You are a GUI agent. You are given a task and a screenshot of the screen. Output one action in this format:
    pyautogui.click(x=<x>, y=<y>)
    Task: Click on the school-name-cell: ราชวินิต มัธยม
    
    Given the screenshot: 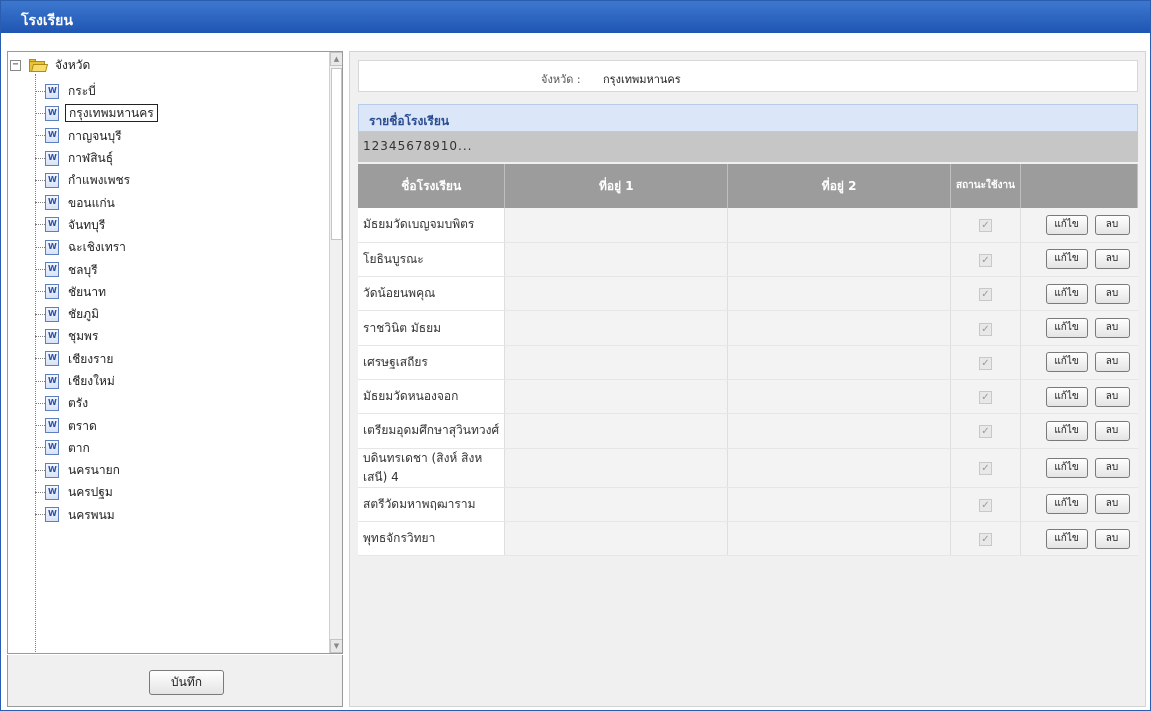 What is the action you would take?
    pyautogui.click(x=431, y=328)
    